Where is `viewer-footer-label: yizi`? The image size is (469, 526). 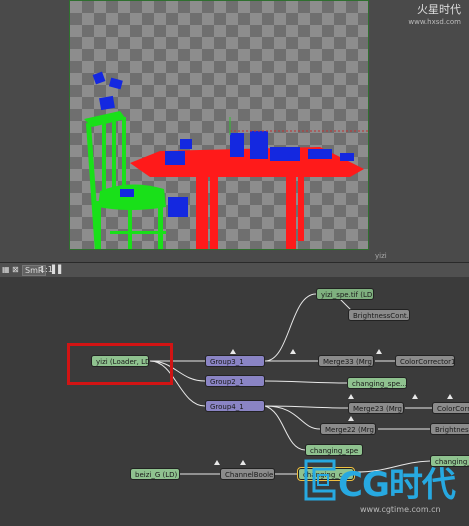
viewer-footer-label: yizi is located at coordinates (381, 256).